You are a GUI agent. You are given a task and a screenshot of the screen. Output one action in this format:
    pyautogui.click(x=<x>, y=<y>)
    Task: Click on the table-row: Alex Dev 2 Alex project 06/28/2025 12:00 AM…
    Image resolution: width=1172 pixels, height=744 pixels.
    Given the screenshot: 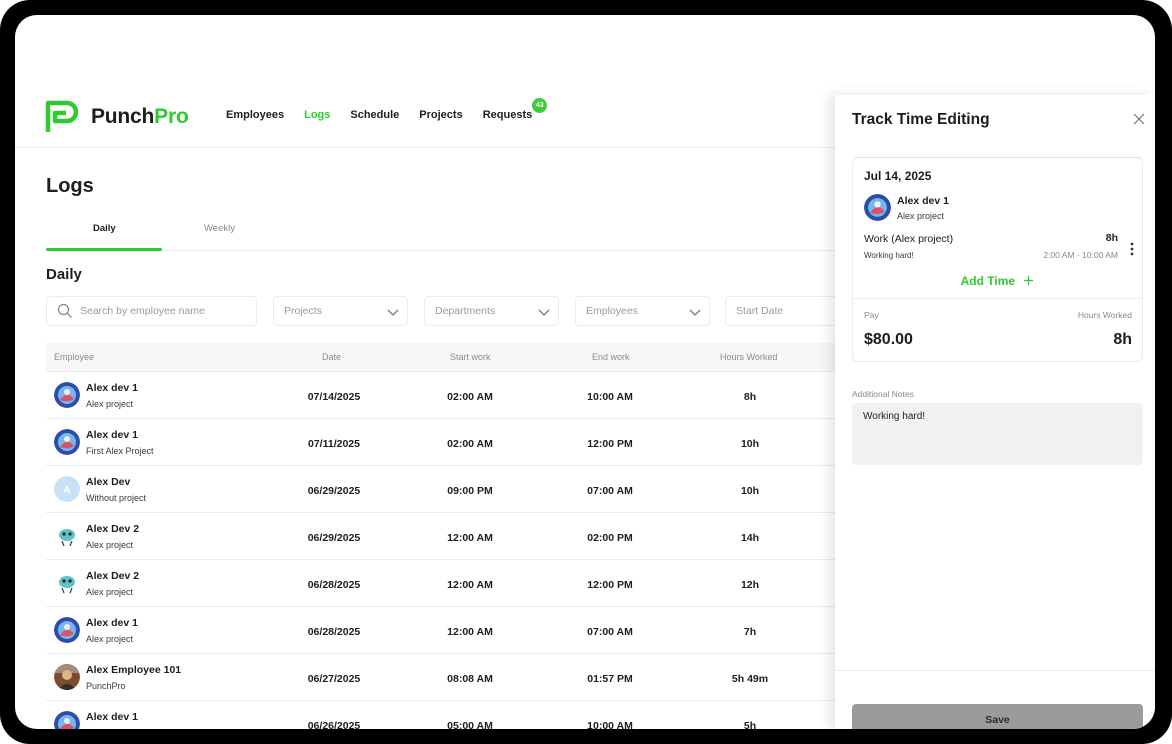 What is the action you would take?
    pyautogui.click(x=441, y=583)
    